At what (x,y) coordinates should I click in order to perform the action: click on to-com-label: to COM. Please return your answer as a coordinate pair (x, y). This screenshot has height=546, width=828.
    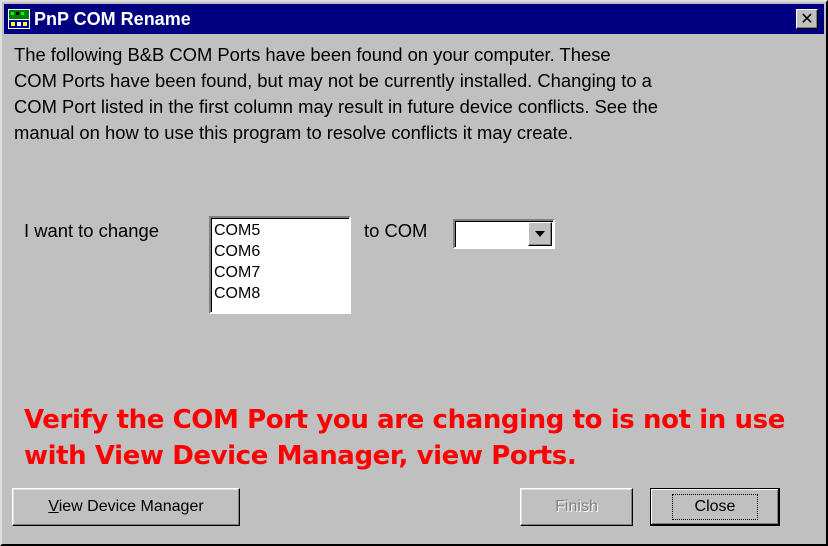
    Looking at the image, I should click on (396, 230).